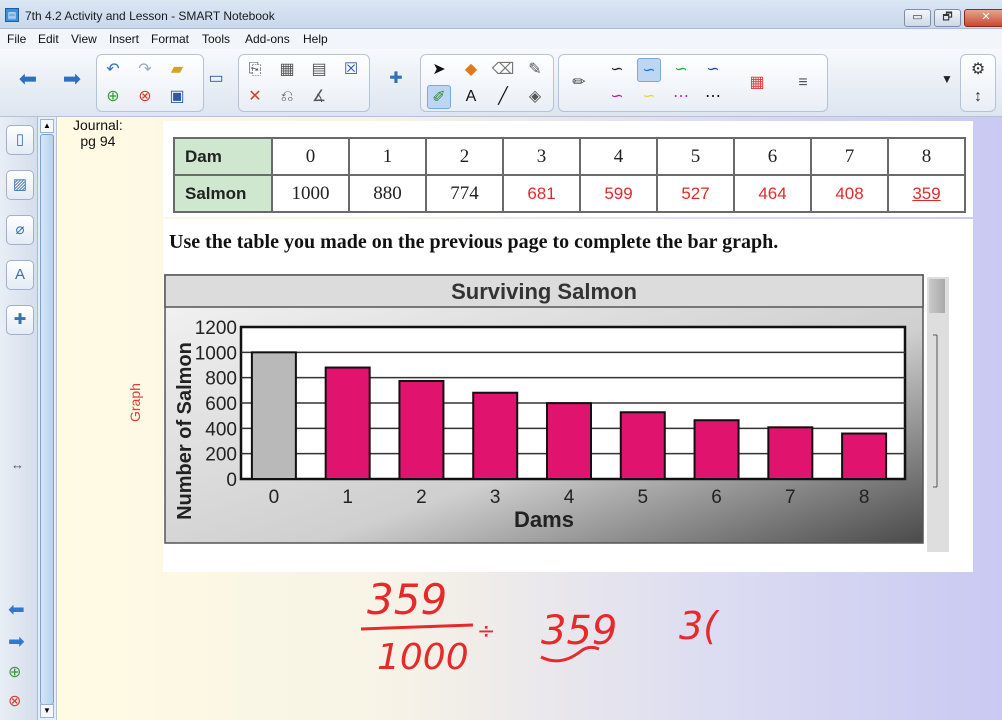 The height and width of the screenshot is (720, 1002). I want to click on page-sorter-icon: ▯, so click(20, 140).